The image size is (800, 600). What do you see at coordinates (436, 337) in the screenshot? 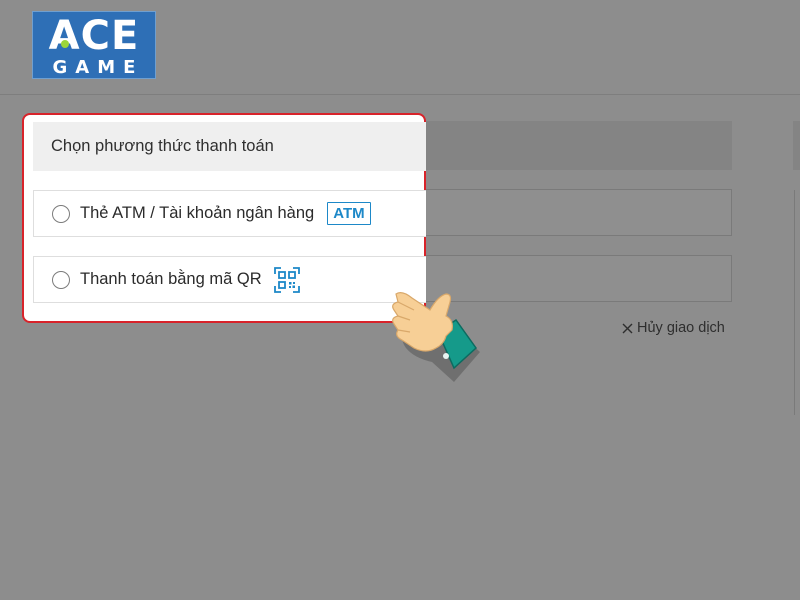
I see `pointing-hand-icon` at bounding box center [436, 337].